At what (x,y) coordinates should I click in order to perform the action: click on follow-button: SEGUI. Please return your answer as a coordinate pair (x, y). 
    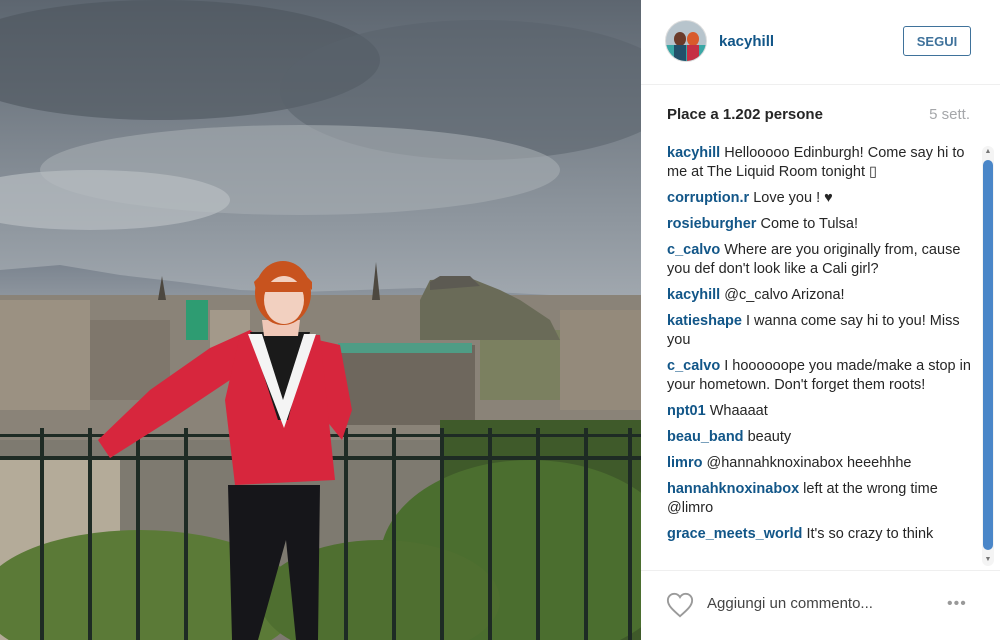
    Looking at the image, I should click on (937, 41).